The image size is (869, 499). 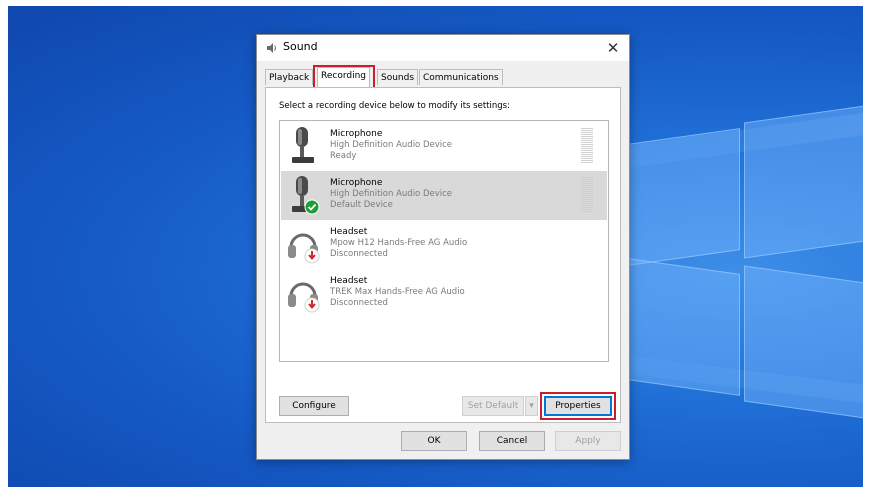 I want to click on cancel-button: Cancel, so click(x=512, y=441).